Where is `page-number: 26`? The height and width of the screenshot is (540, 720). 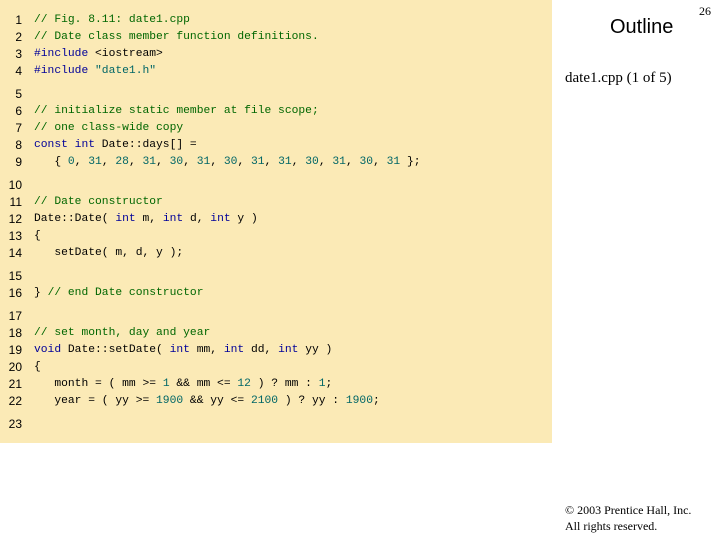
page-number: 26 is located at coordinates (705, 11).